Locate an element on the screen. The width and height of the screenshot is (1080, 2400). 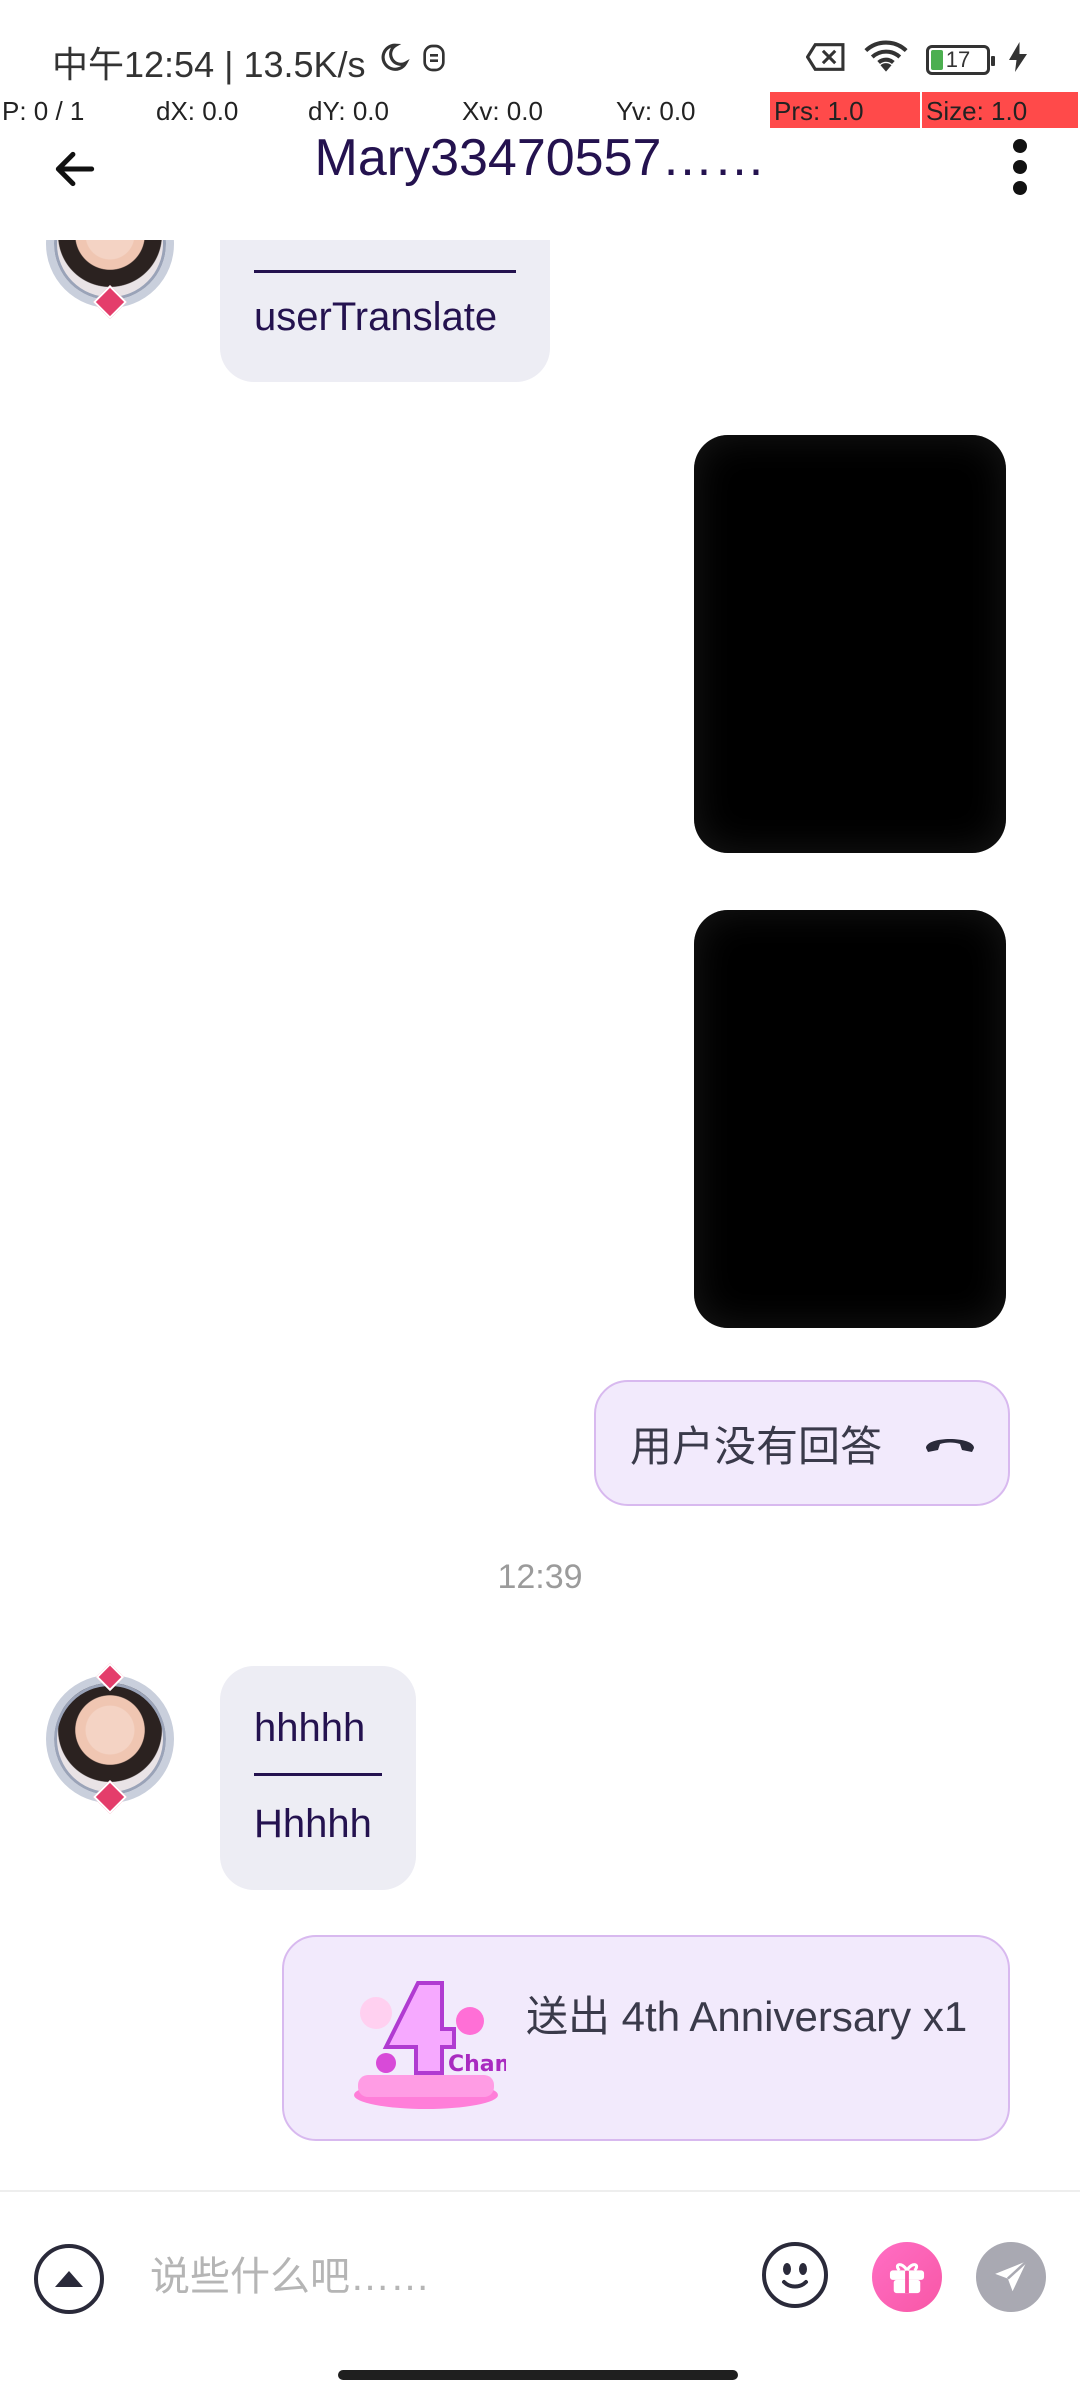
status-left: 中午12:54 | 13.5K/s is located at coordinates (250, 62).